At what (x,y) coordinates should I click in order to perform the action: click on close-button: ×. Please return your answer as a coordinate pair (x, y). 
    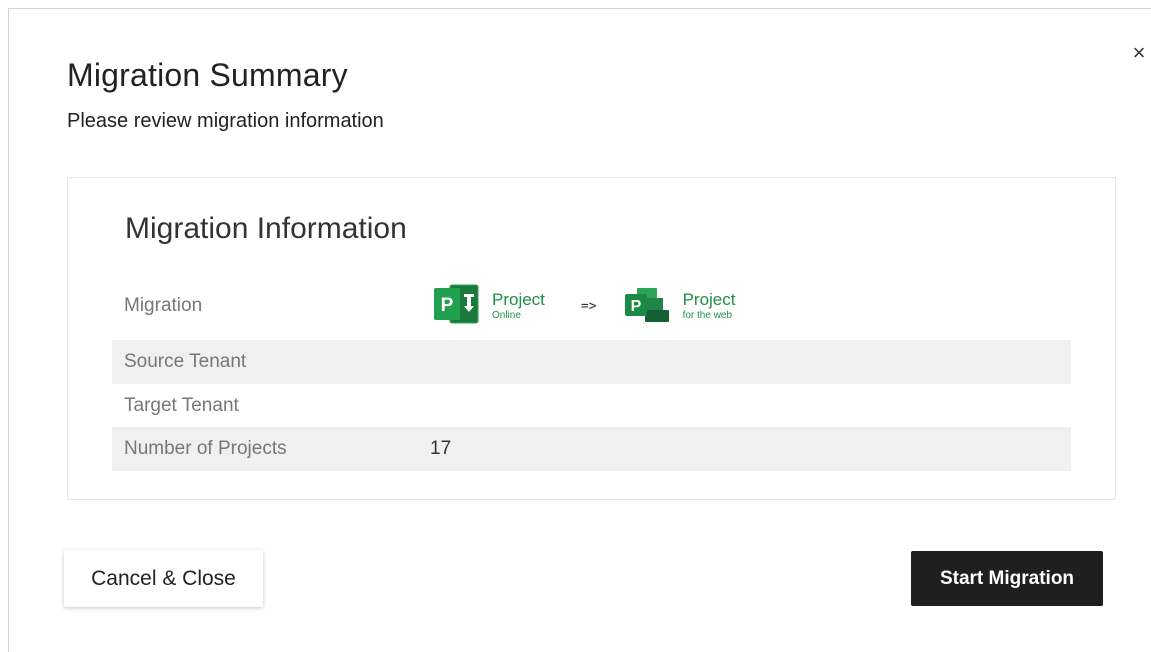
    Looking at the image, I should click on (1139, 53).